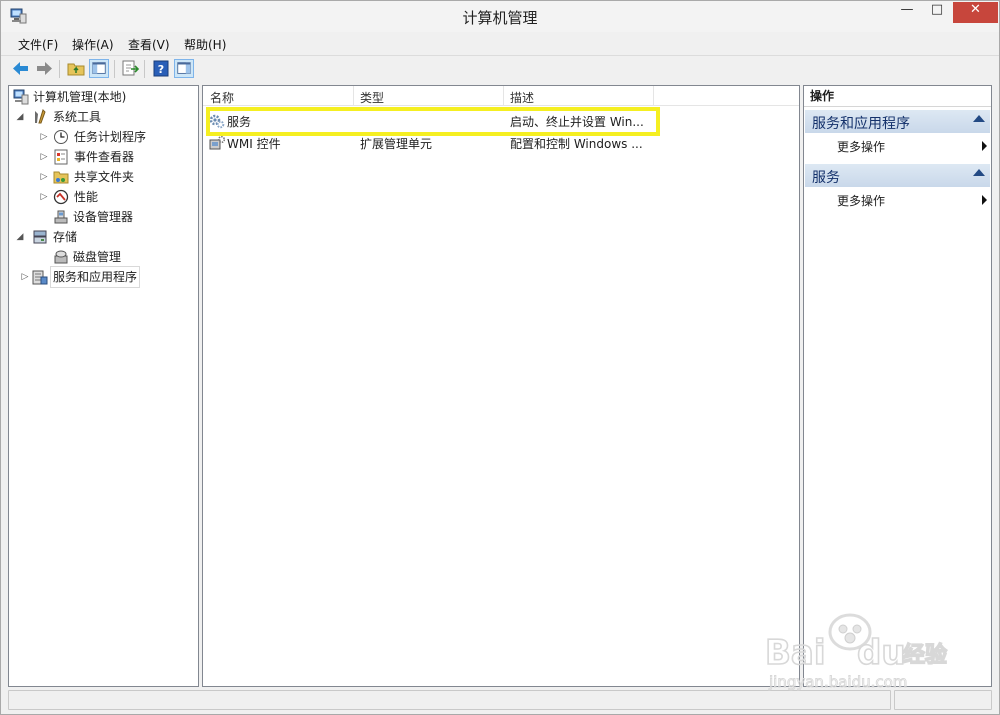 Image resolution: width=1000 pixels, height=715 pixels. Describe the element at coordinates (205, 44) in the screenshot. I see `menu-help: 帮助(H)` at that location.